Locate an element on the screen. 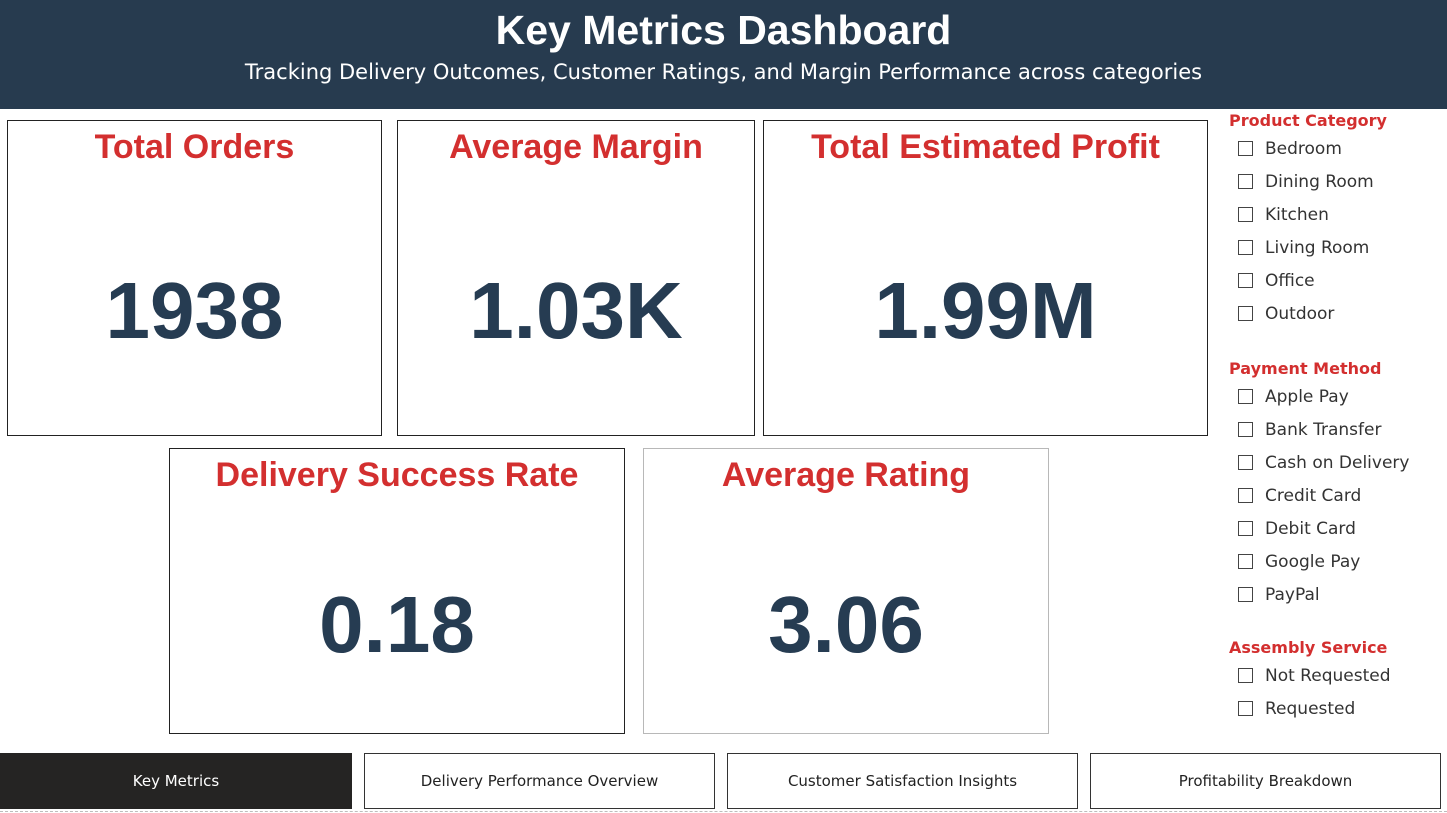 The image size is (1447, 813). kpi-label: Total Estimated Profit is located at coordinates (985, 147).